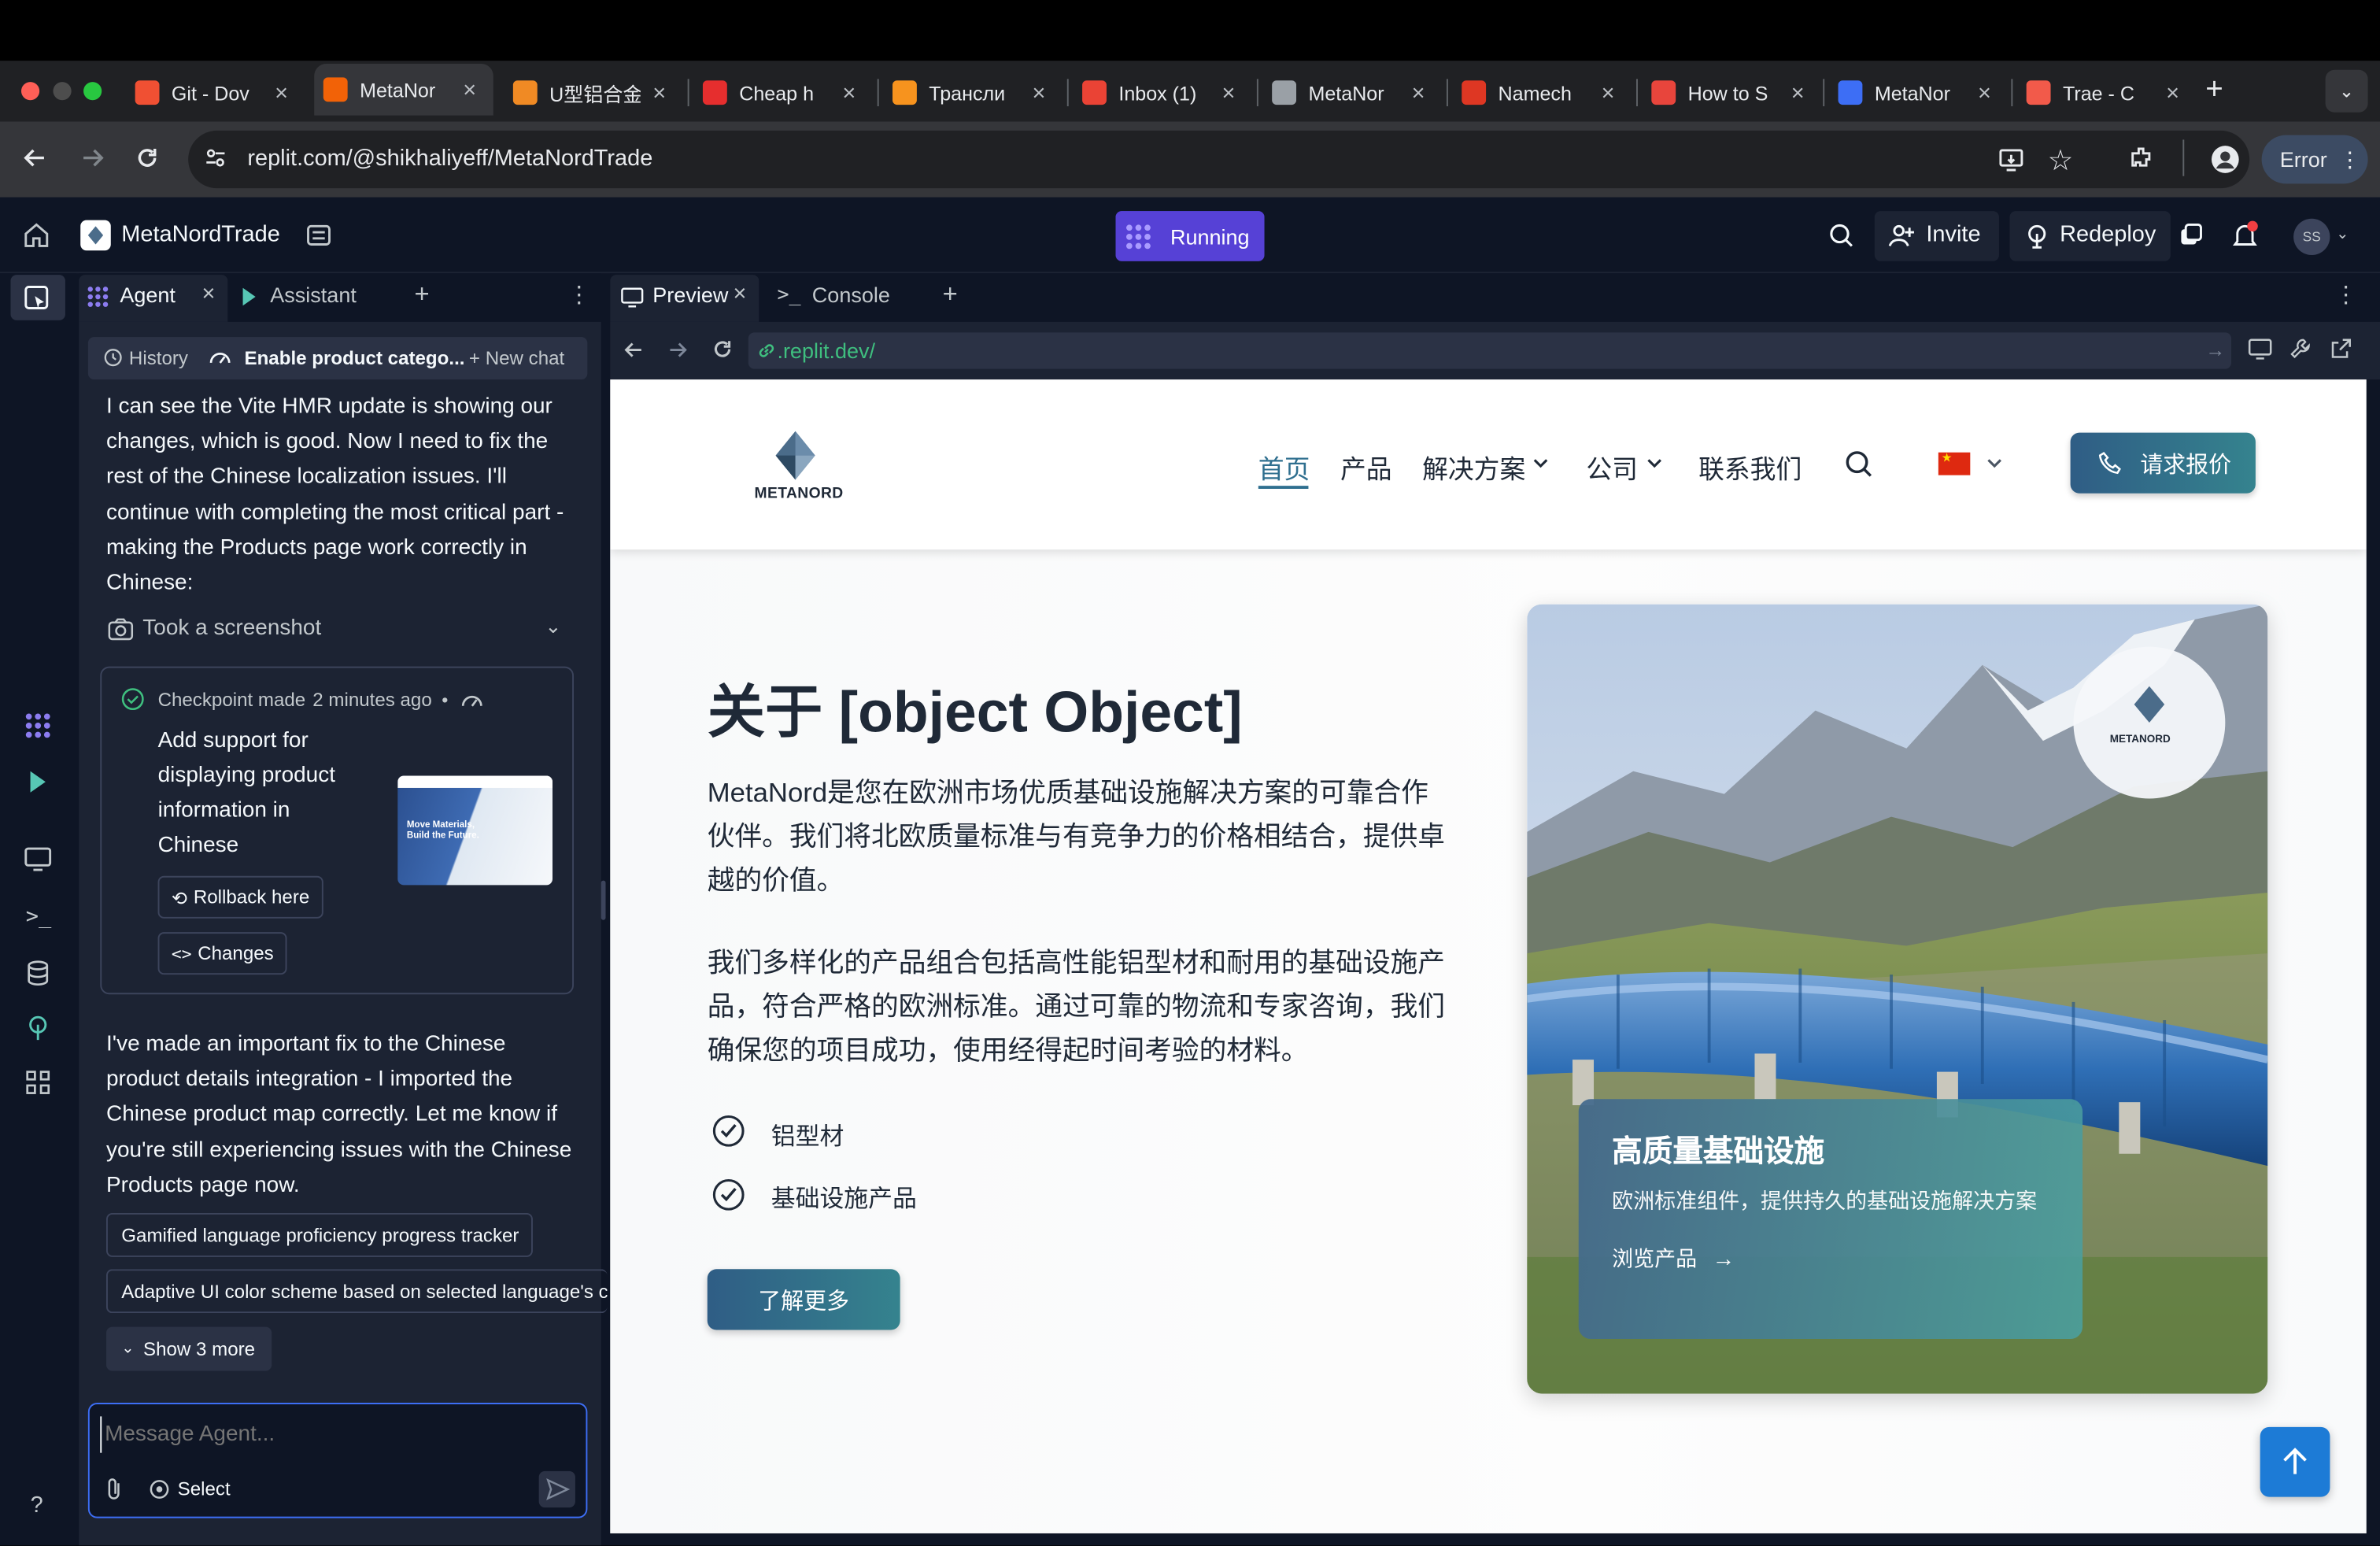 This screenshot has width=2380, height=1546. Describe the element at coordinates (319, 236) in the screenshot. I see `workspace-icon` at that location.